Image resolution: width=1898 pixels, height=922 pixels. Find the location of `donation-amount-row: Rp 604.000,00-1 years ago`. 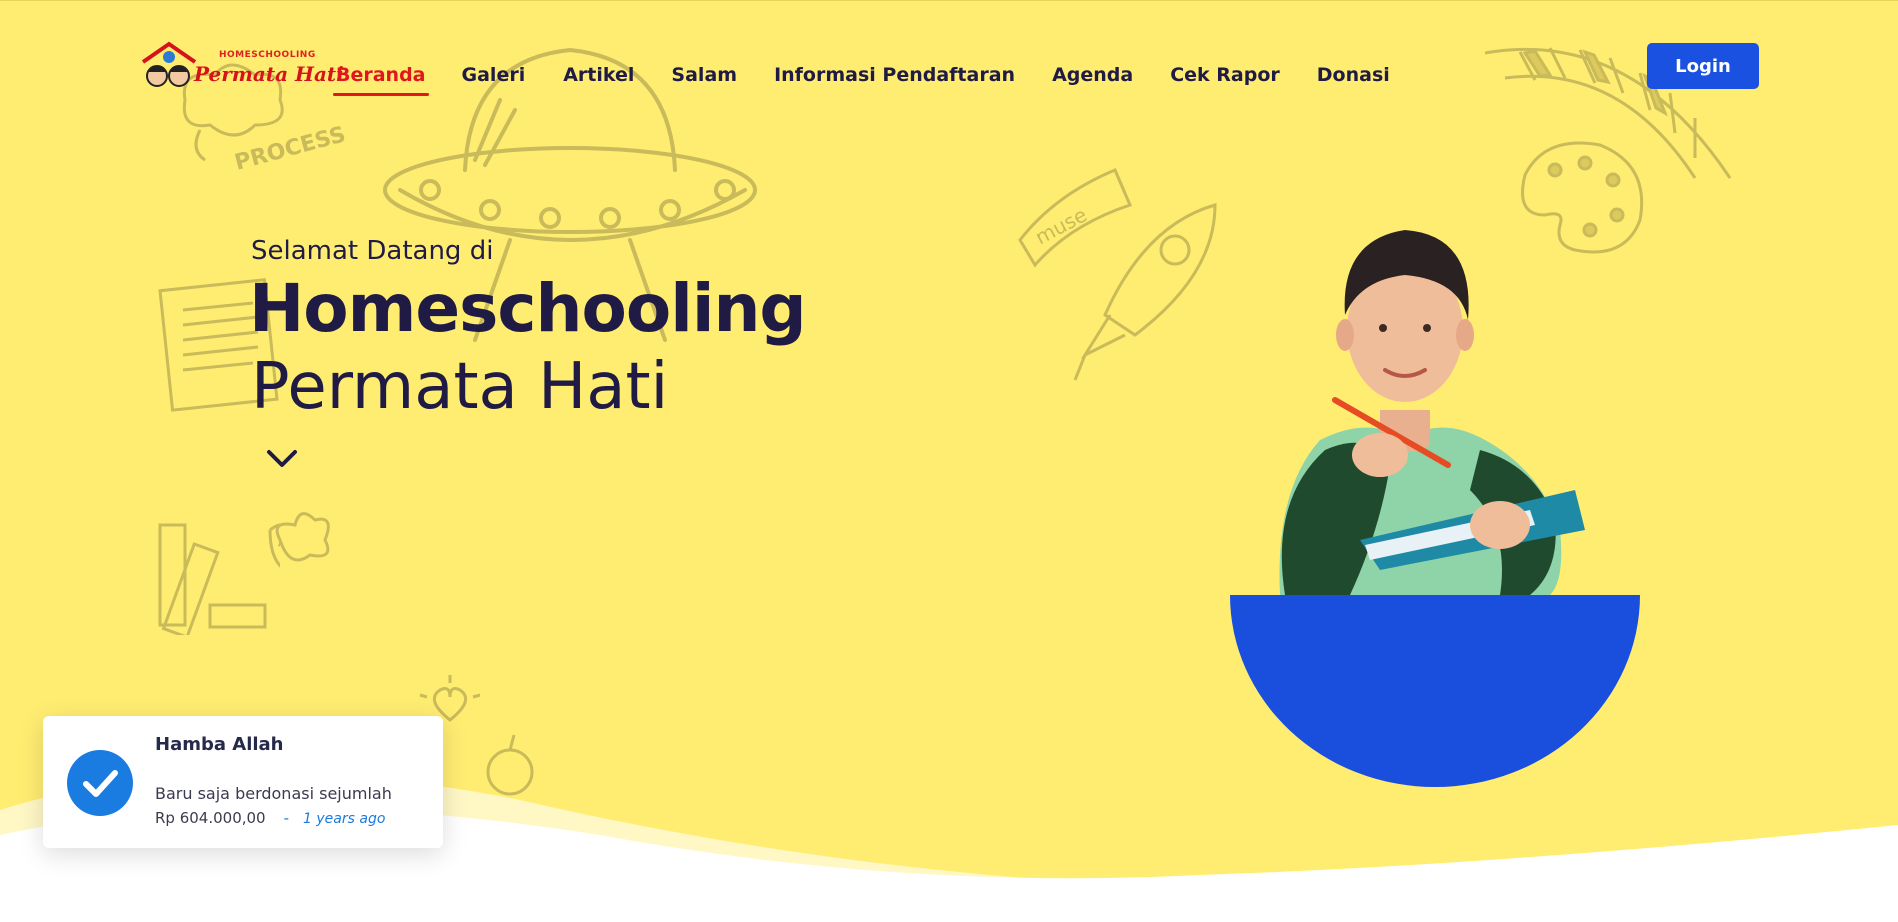

donation-amount-row: Rp 604.000,00-1 years ago is located at coordinates (270, 818).